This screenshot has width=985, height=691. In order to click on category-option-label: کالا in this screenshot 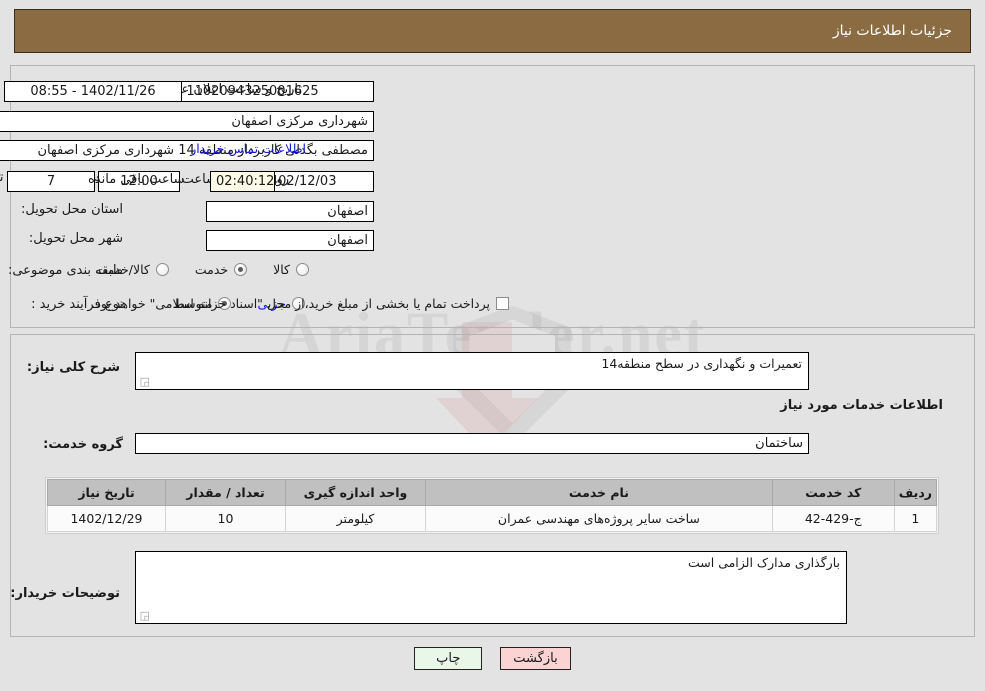, I will do `click(281, 269)`.